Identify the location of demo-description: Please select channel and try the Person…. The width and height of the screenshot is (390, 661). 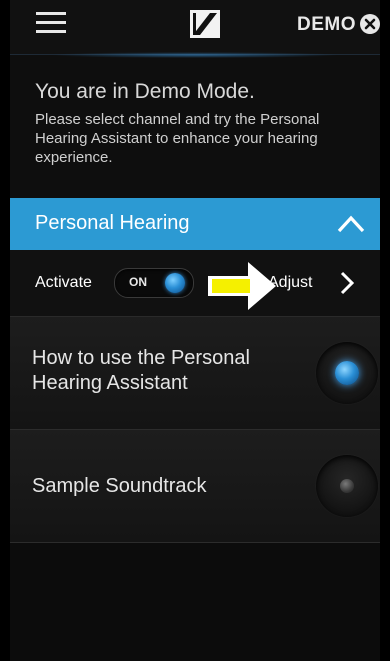
(177, 138).